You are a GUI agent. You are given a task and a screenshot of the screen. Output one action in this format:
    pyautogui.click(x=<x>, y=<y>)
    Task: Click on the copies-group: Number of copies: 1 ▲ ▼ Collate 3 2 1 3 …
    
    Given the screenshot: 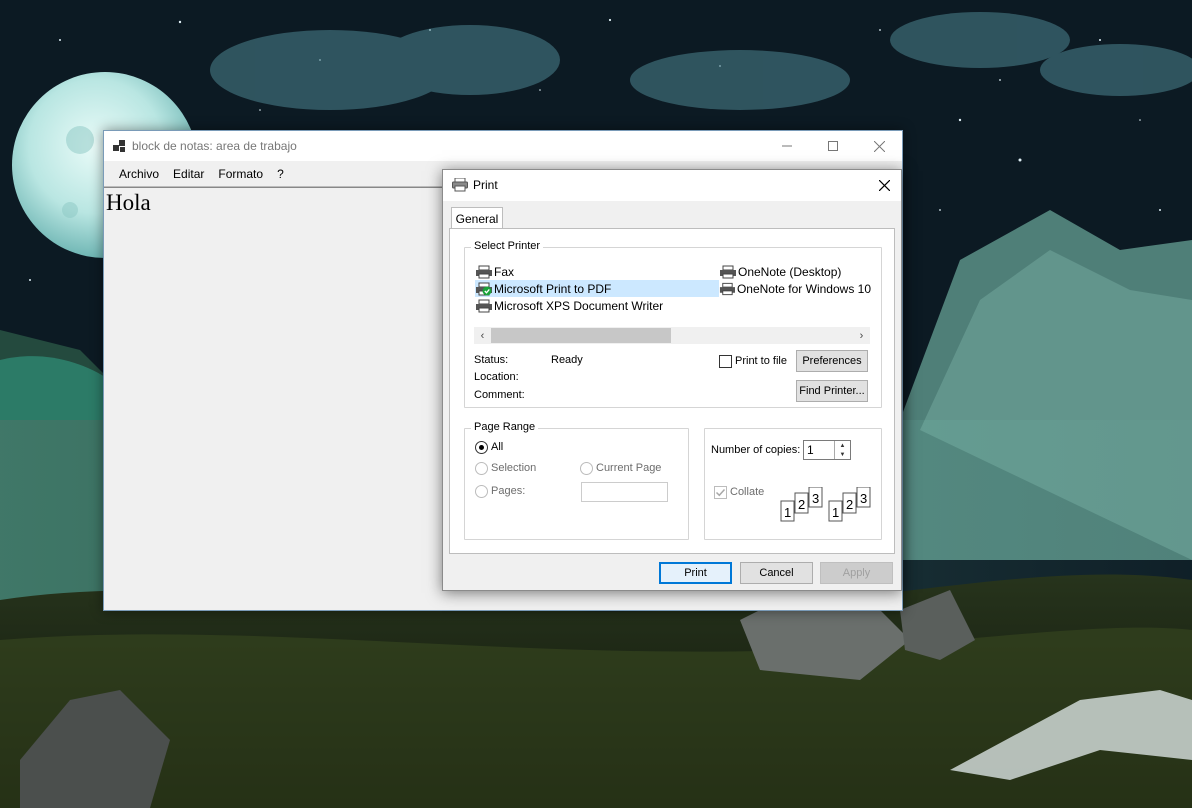 What is the action you would take?
    pyautogui.click(x=793, y=484)
    